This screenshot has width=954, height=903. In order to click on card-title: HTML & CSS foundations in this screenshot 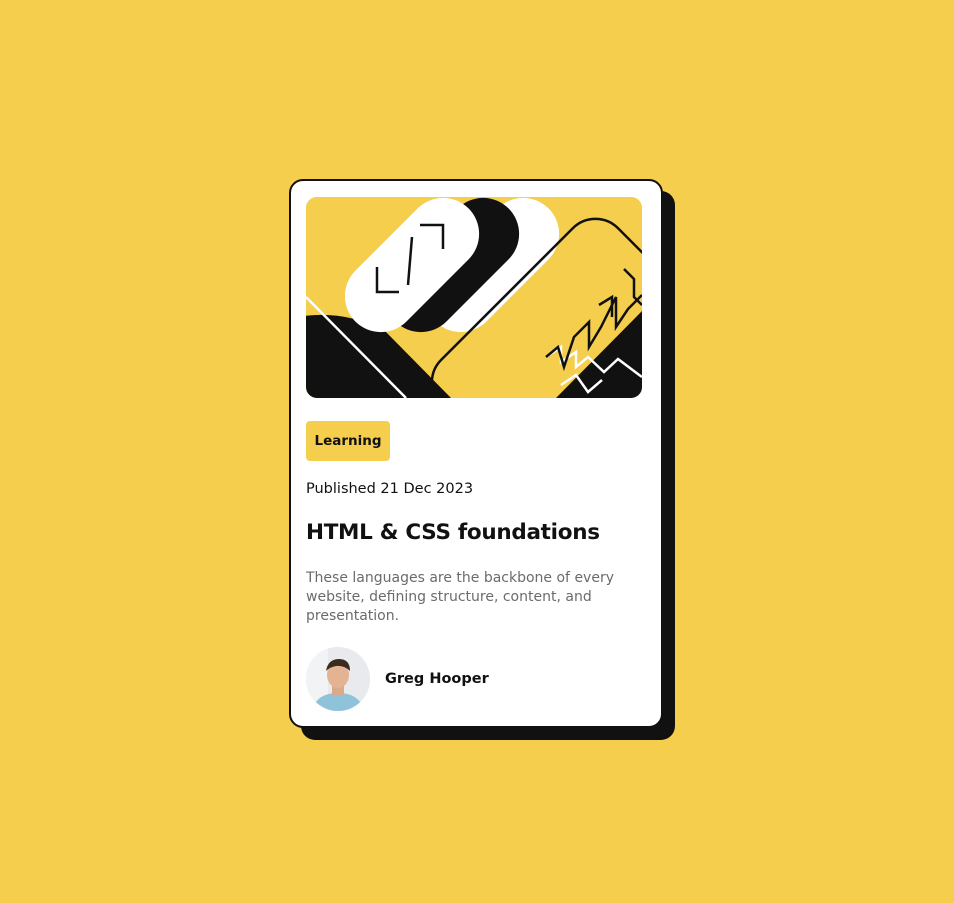, I will do `click(453, 532)`.